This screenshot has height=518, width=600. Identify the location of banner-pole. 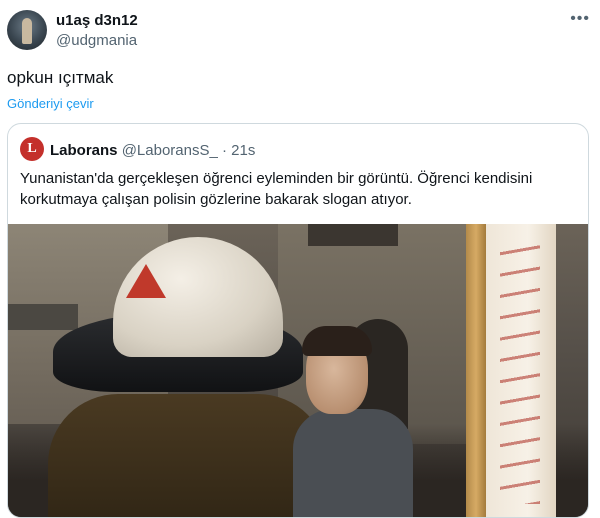
(476, 370).